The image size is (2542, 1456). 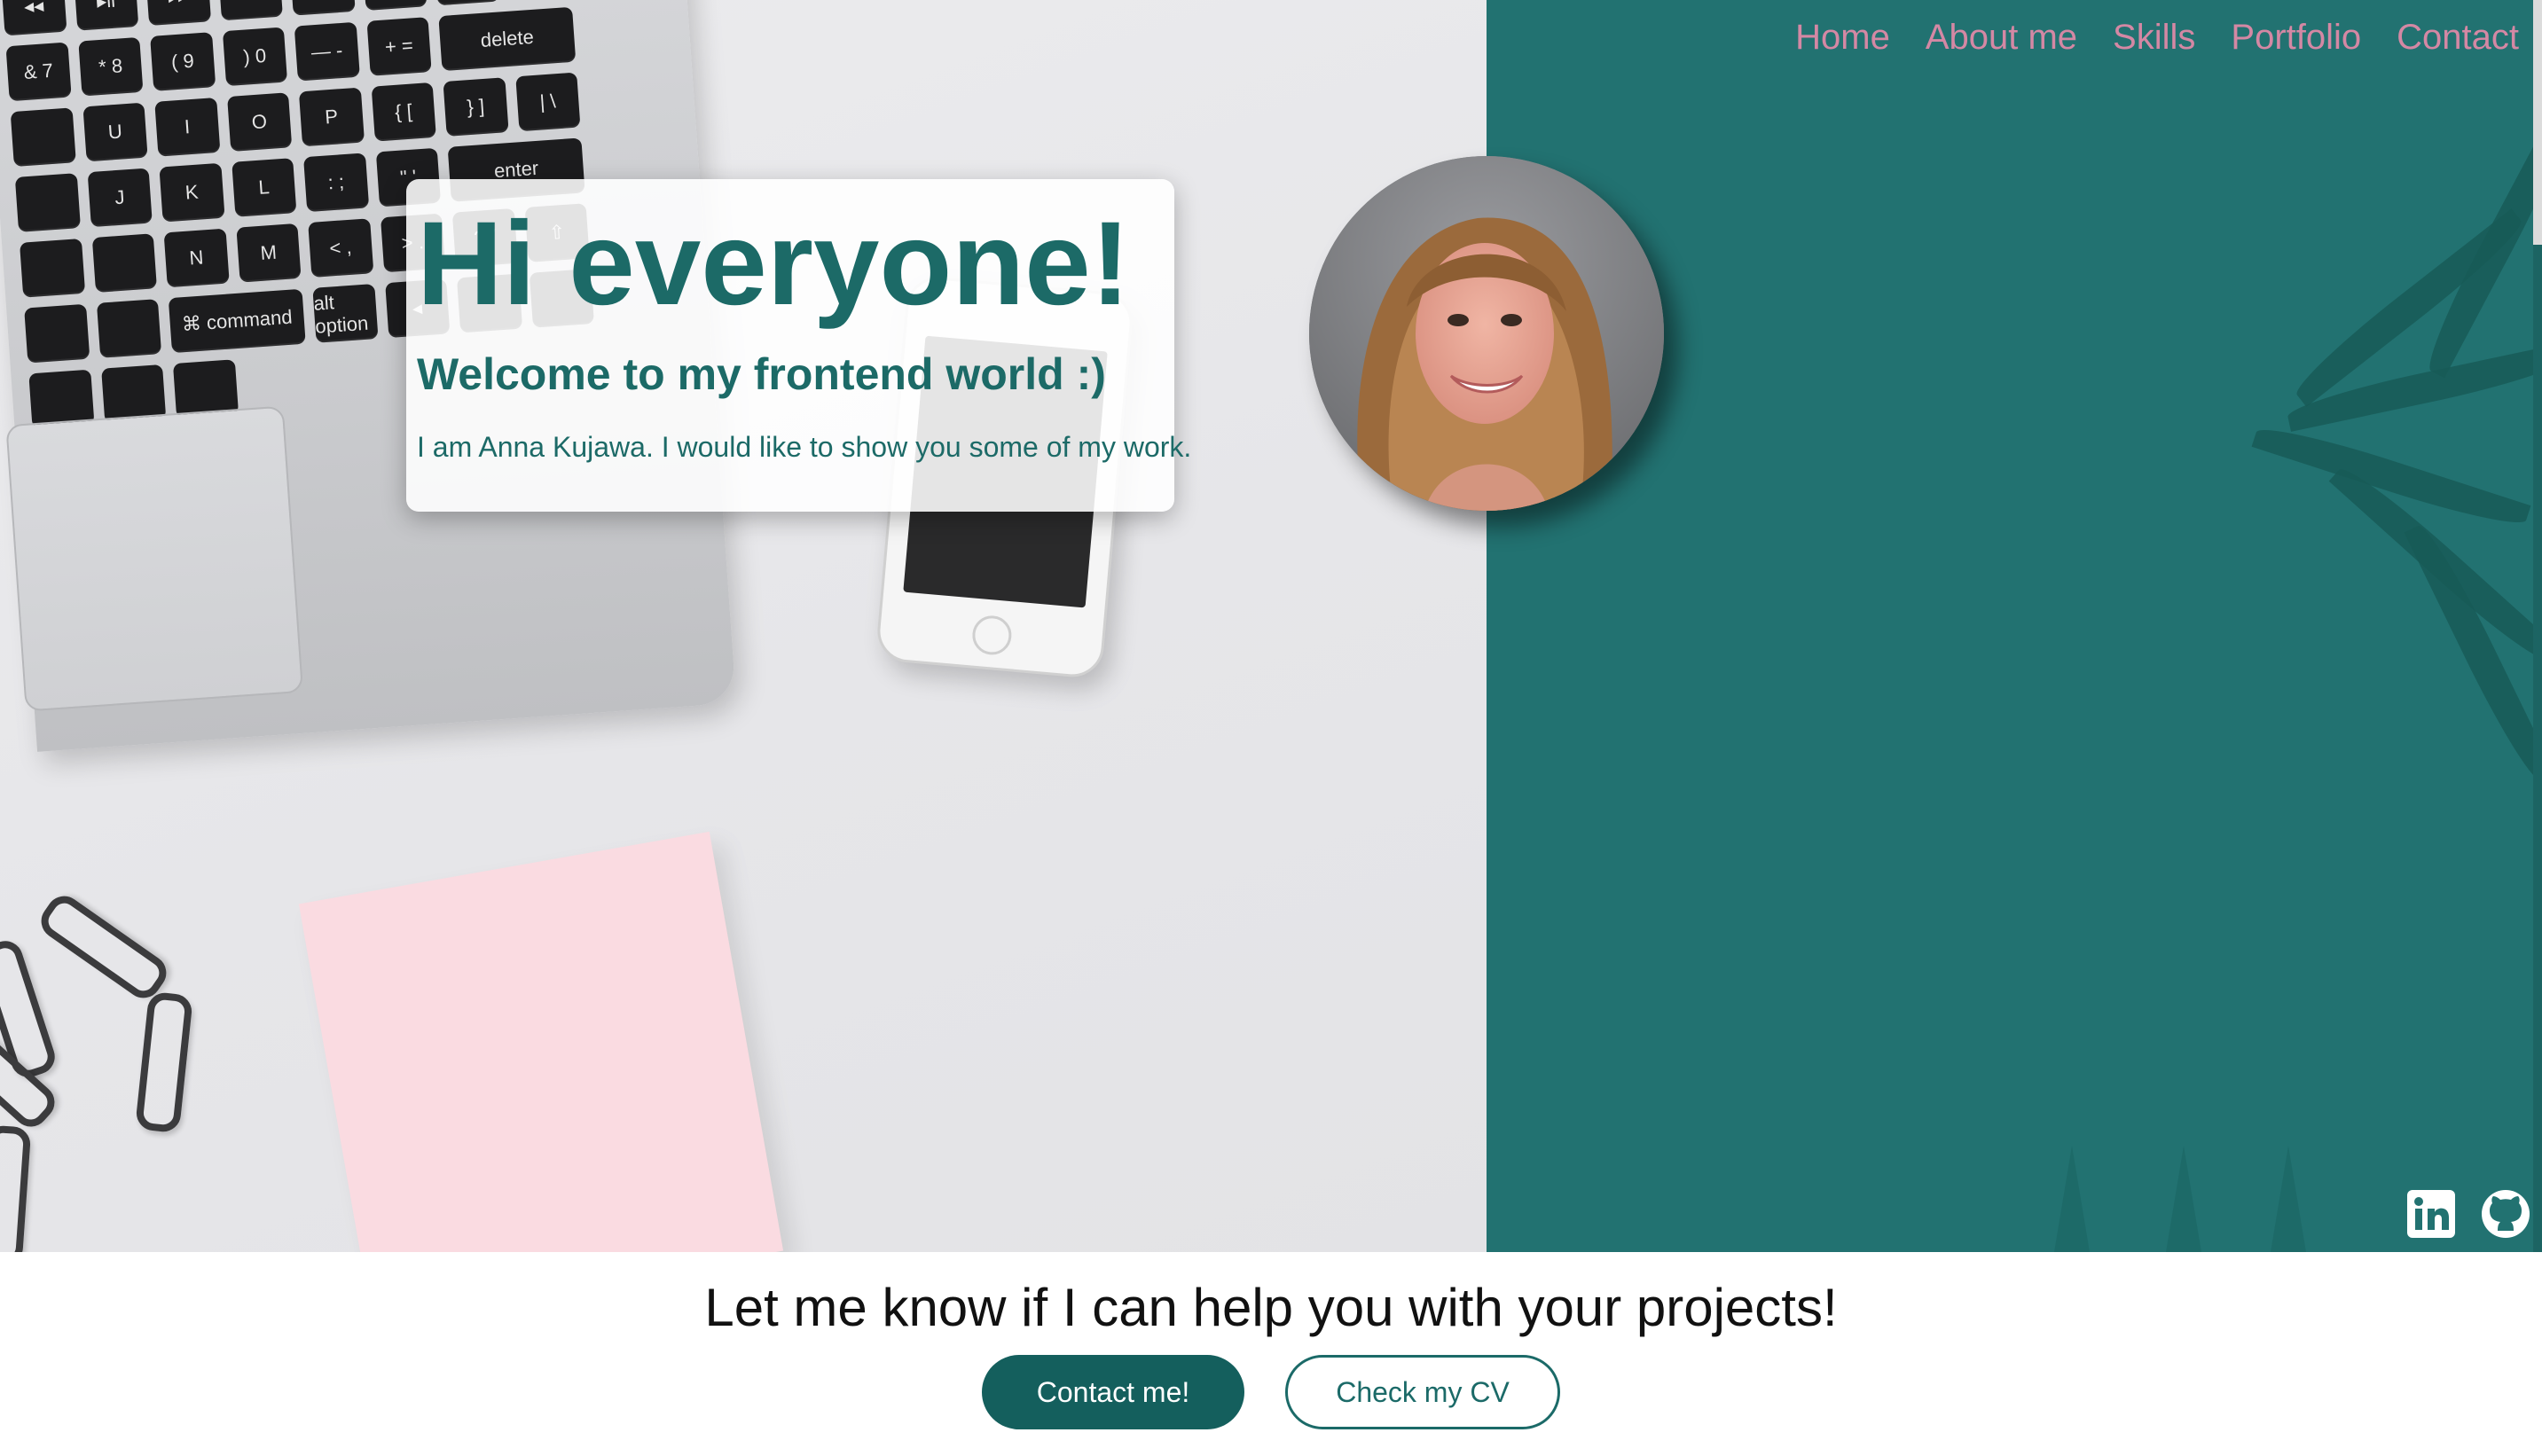 What do you see at coordinates (250, 10) in the screenshot?
I see `keyboard-key: ◂` at bounding box center [250, 10].